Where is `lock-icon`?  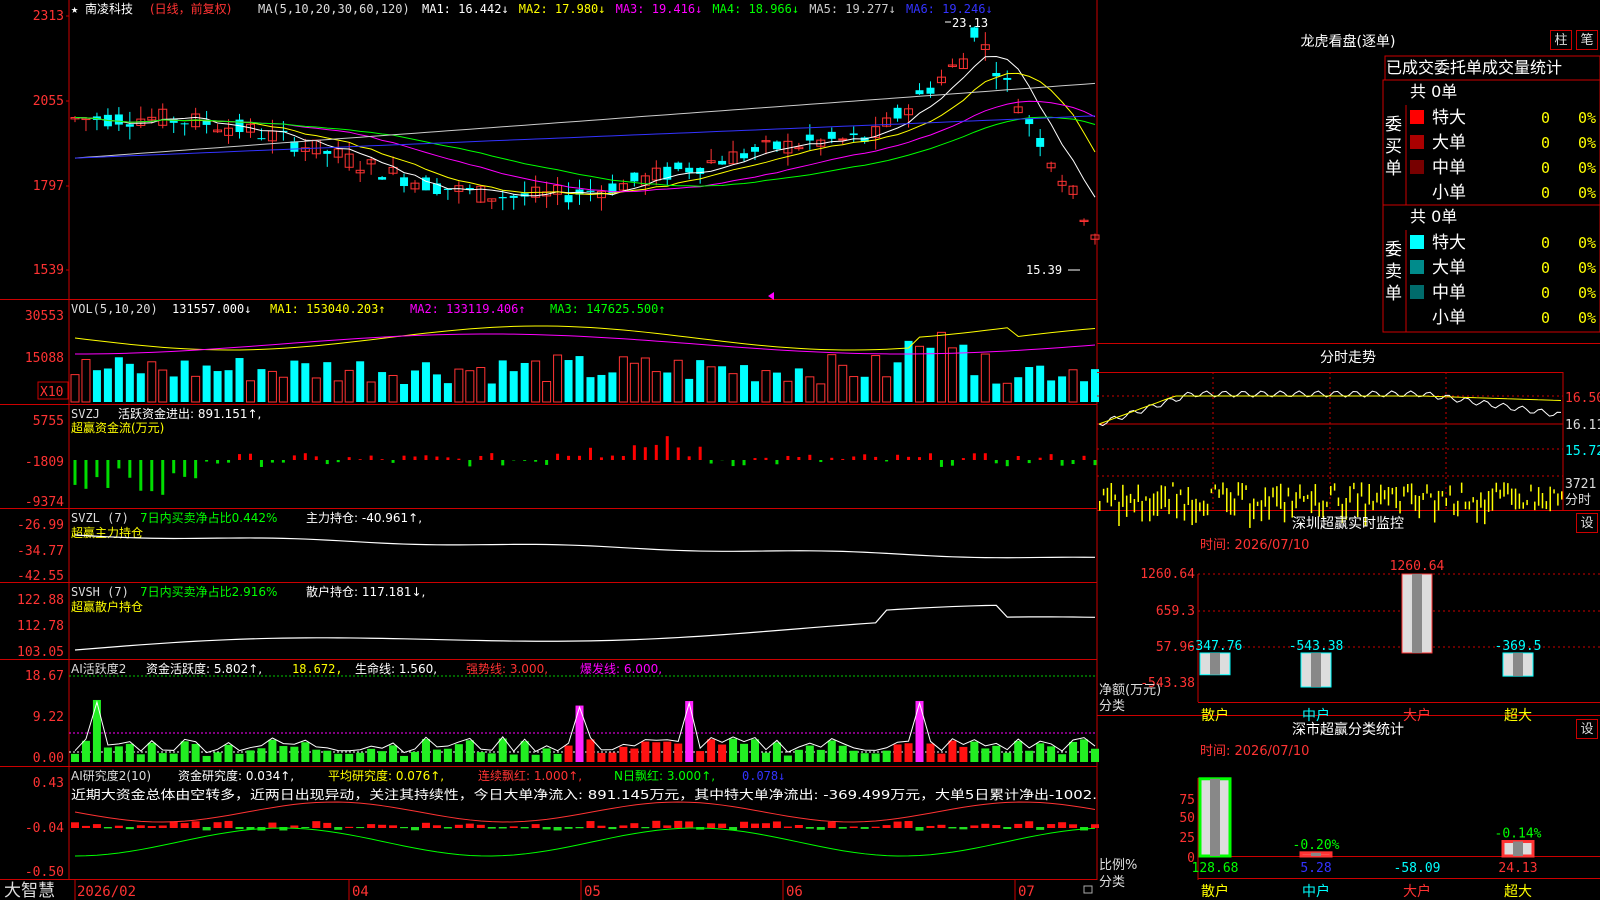 lock-icon is located at coordinates (1088, 889).